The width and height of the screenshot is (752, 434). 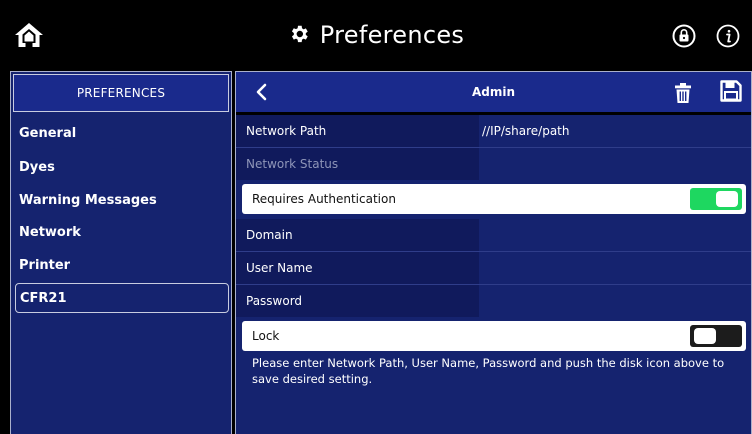 I want to click on sidebar-item-network: Network, so click(x=121, y=232).